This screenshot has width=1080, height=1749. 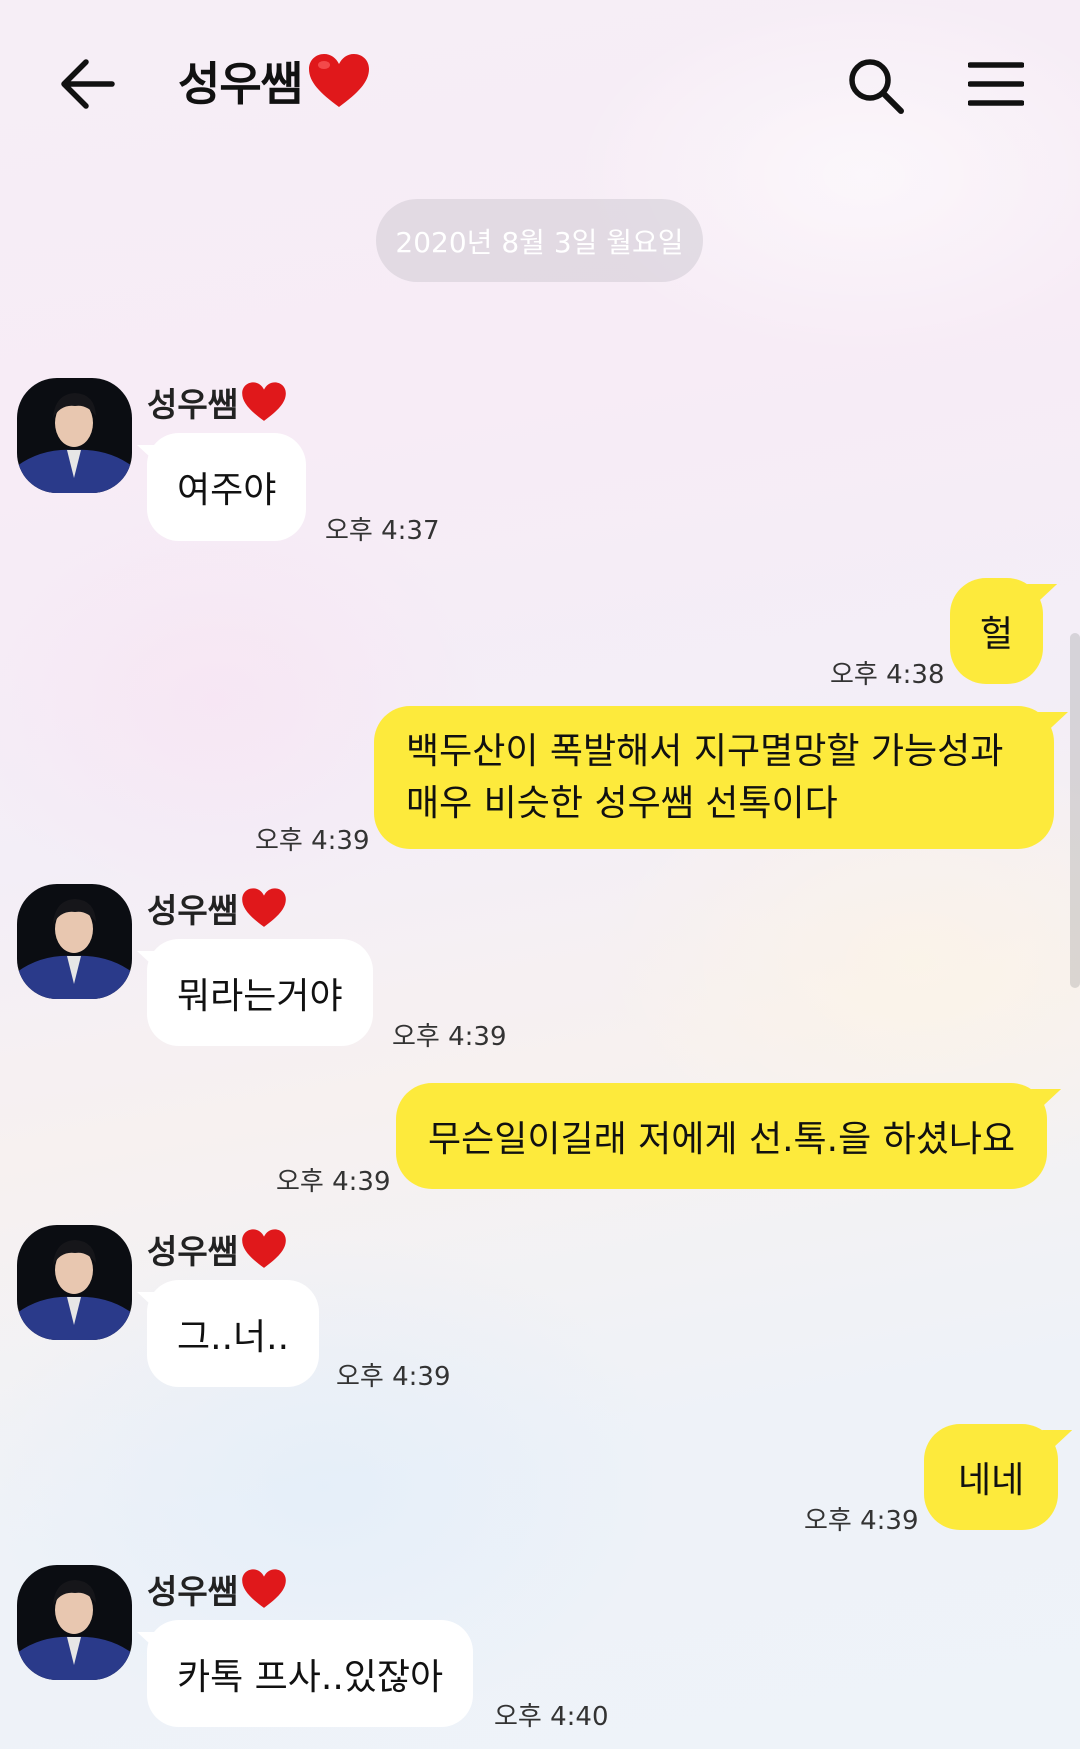 What do you see at coordinates (1075, 810) in the screenshot?
I see `scrollbar` at bounding box center [1075, 810].